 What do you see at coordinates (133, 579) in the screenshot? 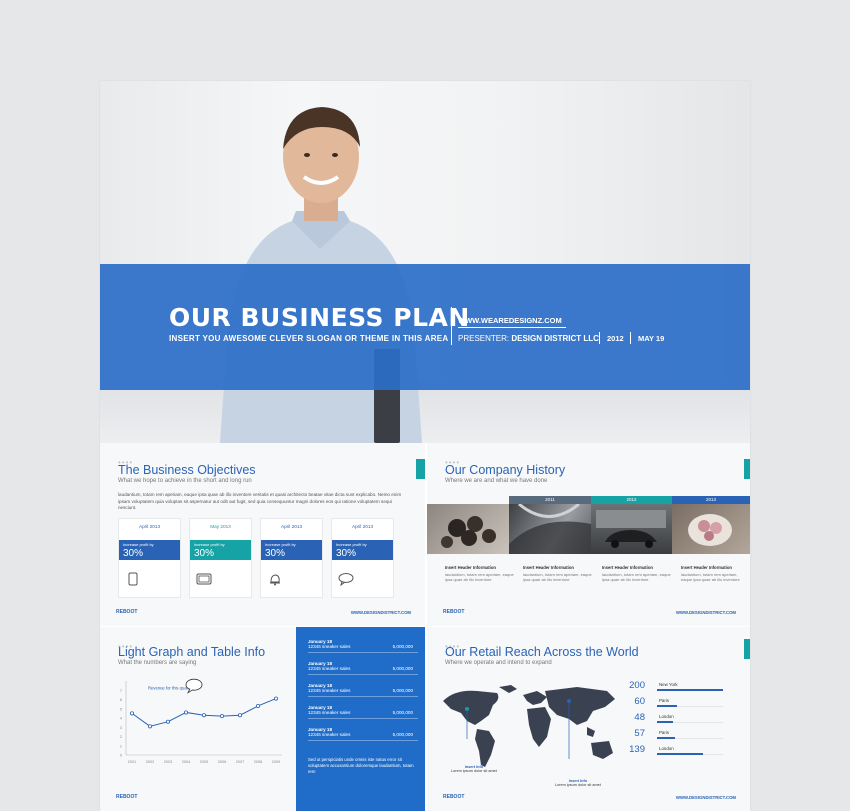
I see `phone-icon` at bounding box center [133, 579].